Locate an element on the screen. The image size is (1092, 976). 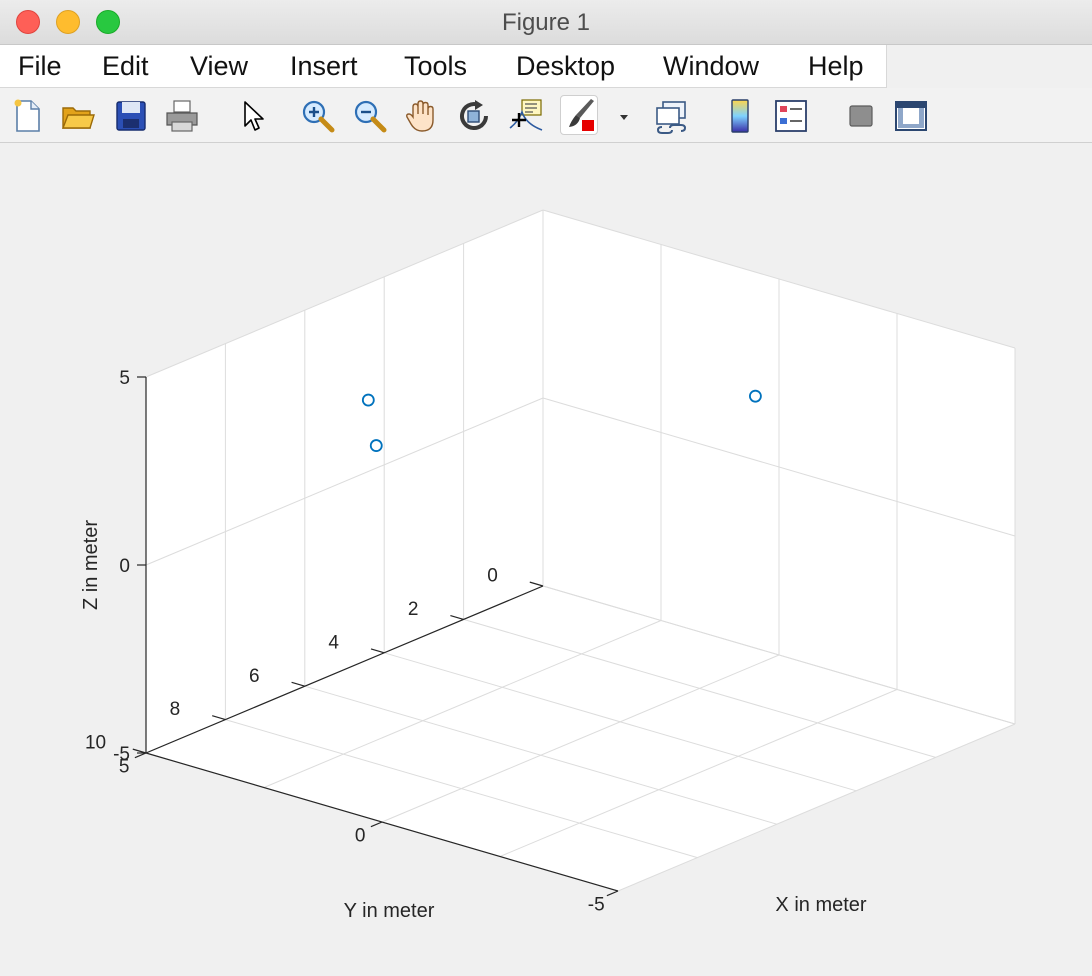
y-axis-label: Y in meter is located at coordinates (389, 911).